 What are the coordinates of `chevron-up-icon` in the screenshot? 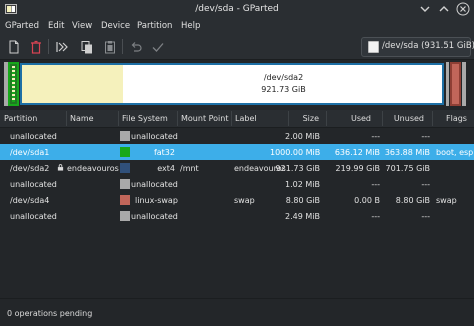 It's located at (444, 9).